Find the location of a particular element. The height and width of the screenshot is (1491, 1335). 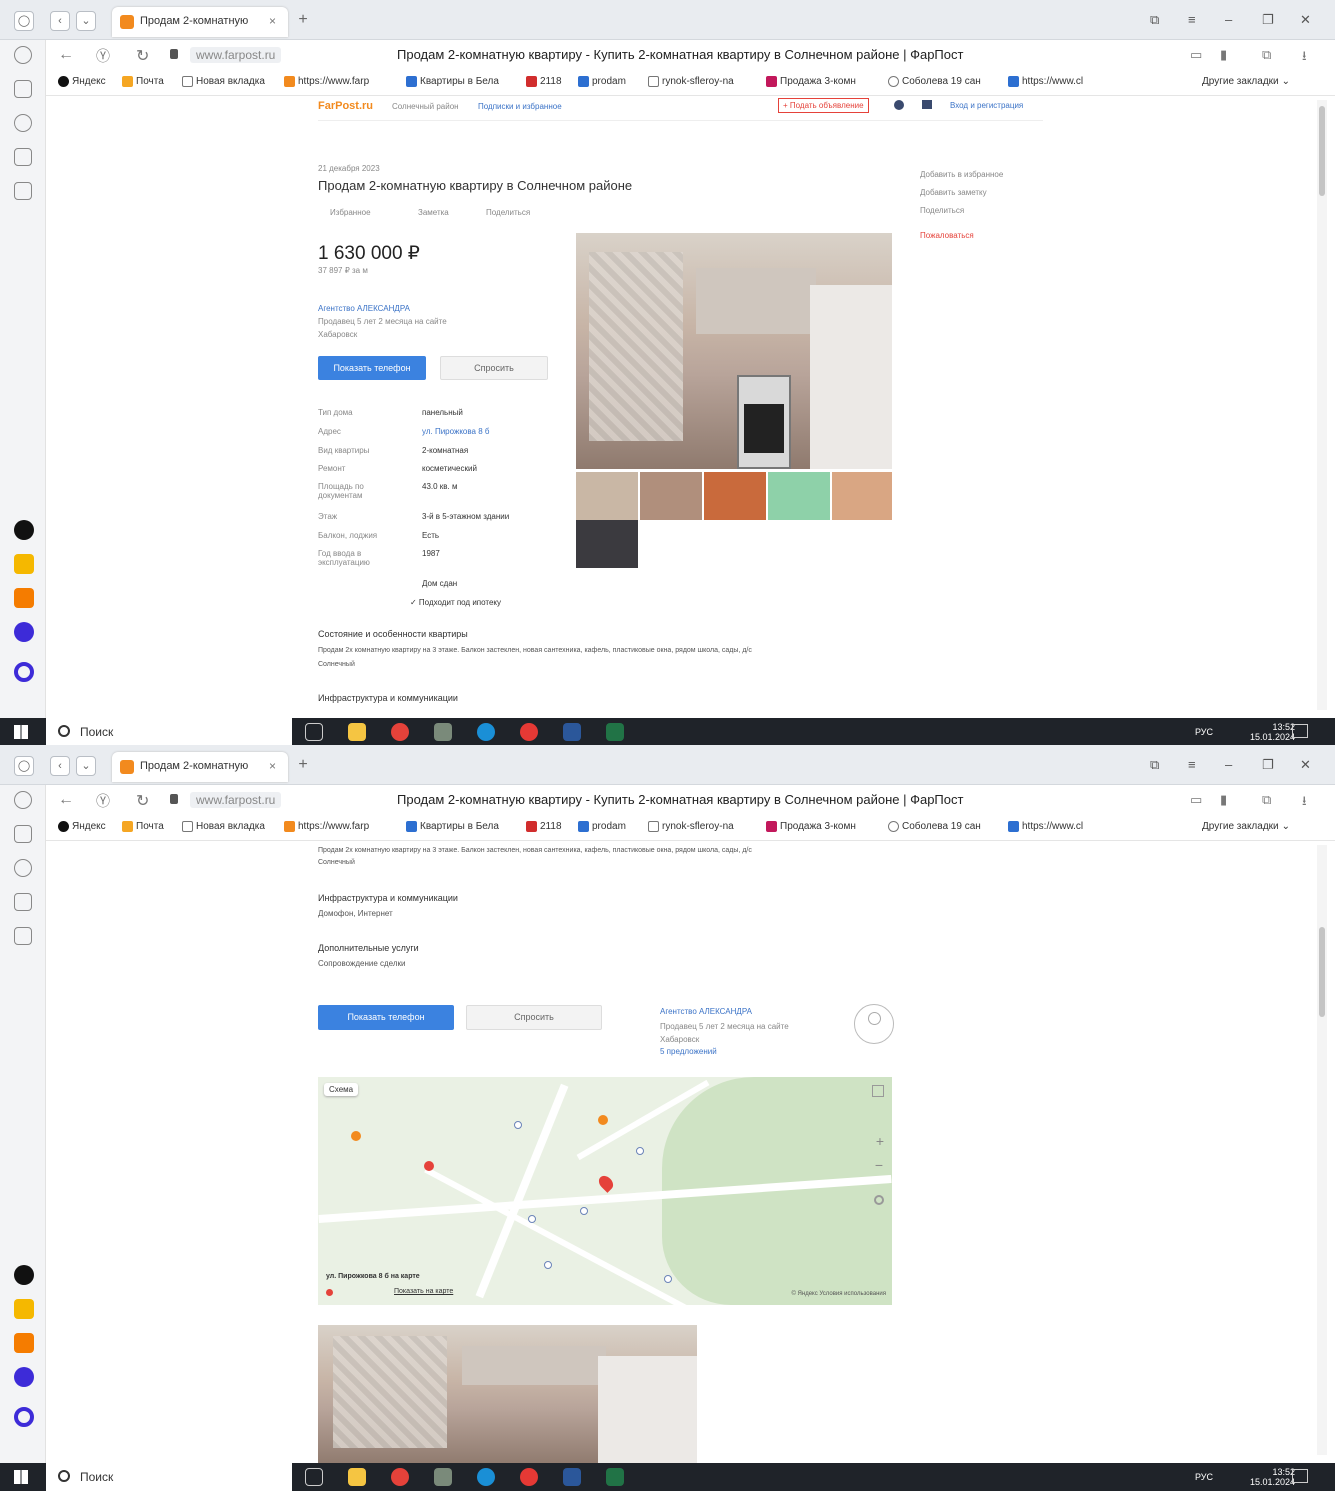

map-credits: © Яндекс Условия использования is located at coordinates (838, 1294).